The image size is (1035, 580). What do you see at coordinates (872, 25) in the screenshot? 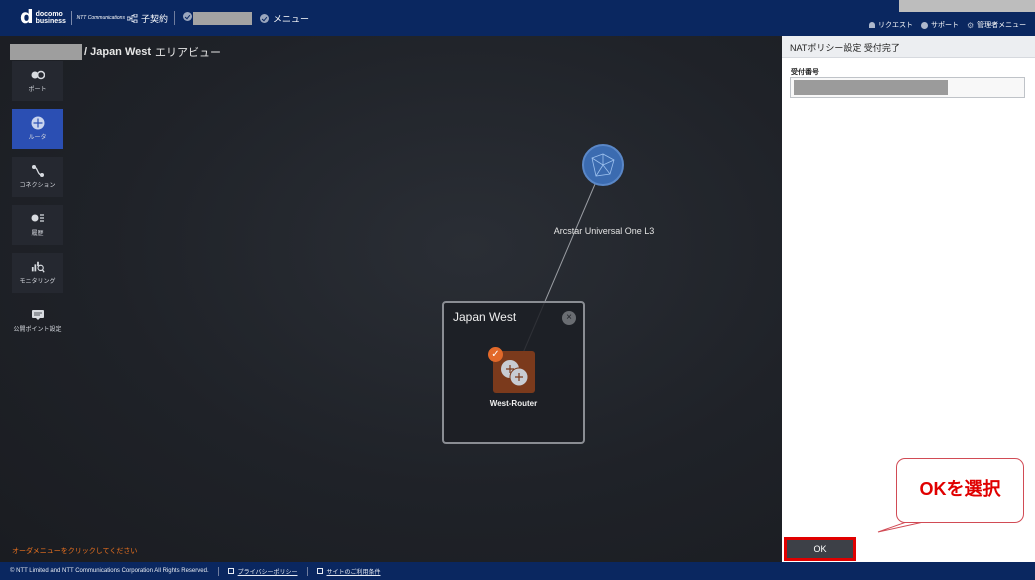
I see `bell-icon` at bounding box center [872, 25].